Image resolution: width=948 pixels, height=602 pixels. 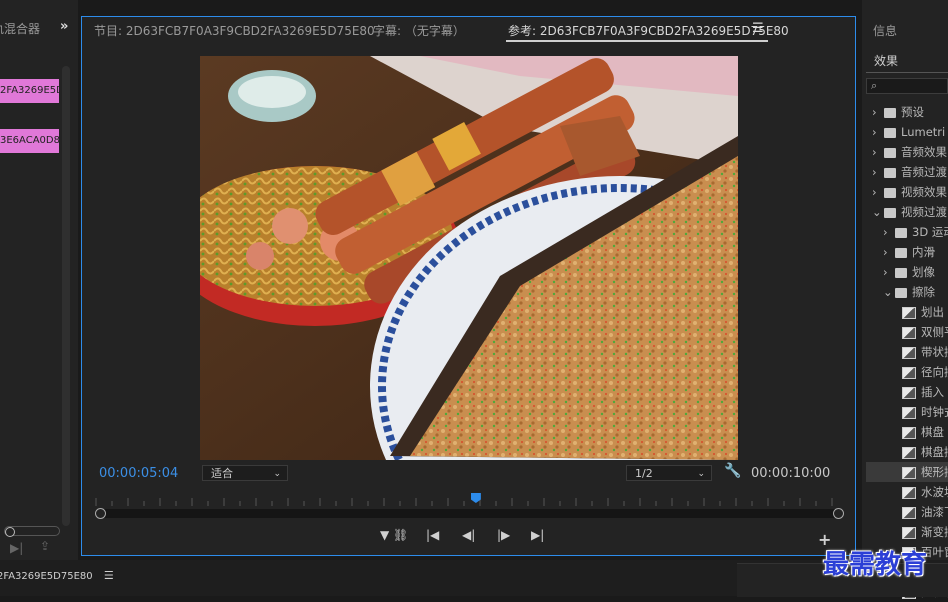 I want to click on effects-tree-label: 视频效果, so click(x=924, y=192).